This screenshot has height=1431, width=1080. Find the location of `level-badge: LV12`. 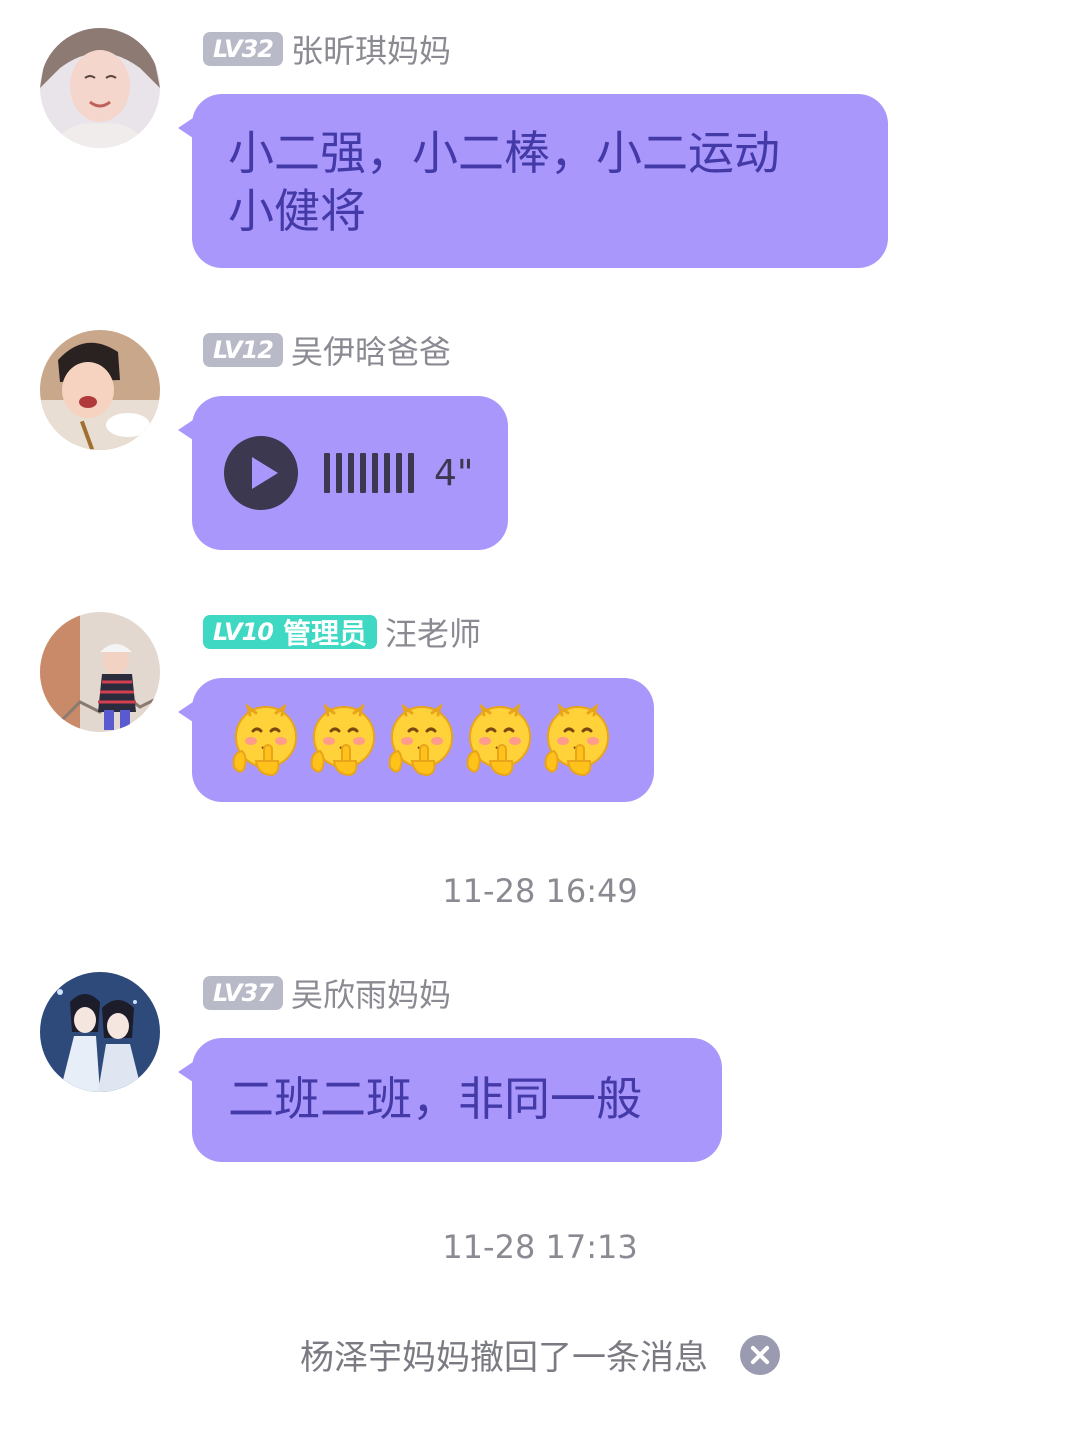

level-badge: LV12 is located at coordinates (243, 350).